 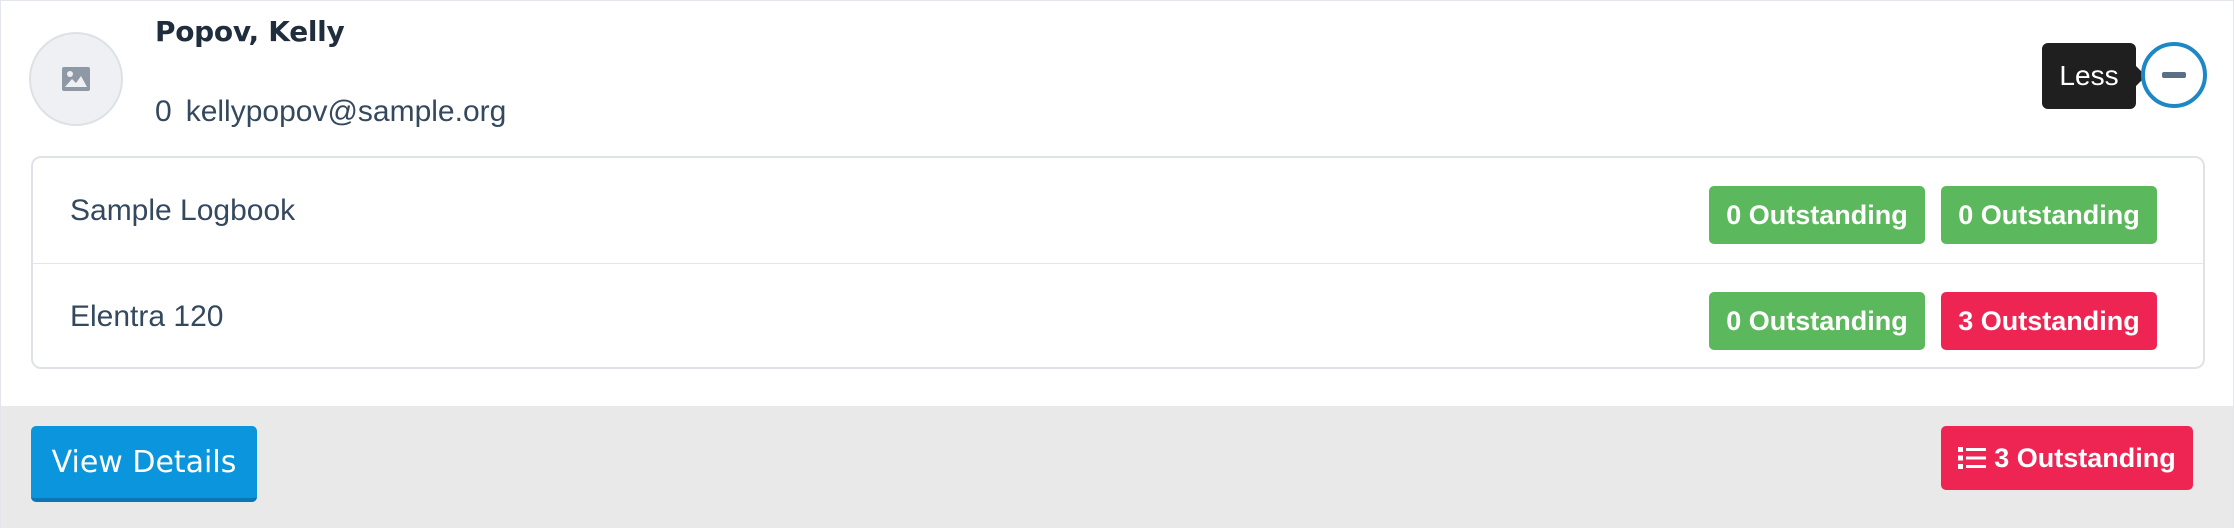 I want to click on collapse-toggle-button, so click(x=2174, y=75).